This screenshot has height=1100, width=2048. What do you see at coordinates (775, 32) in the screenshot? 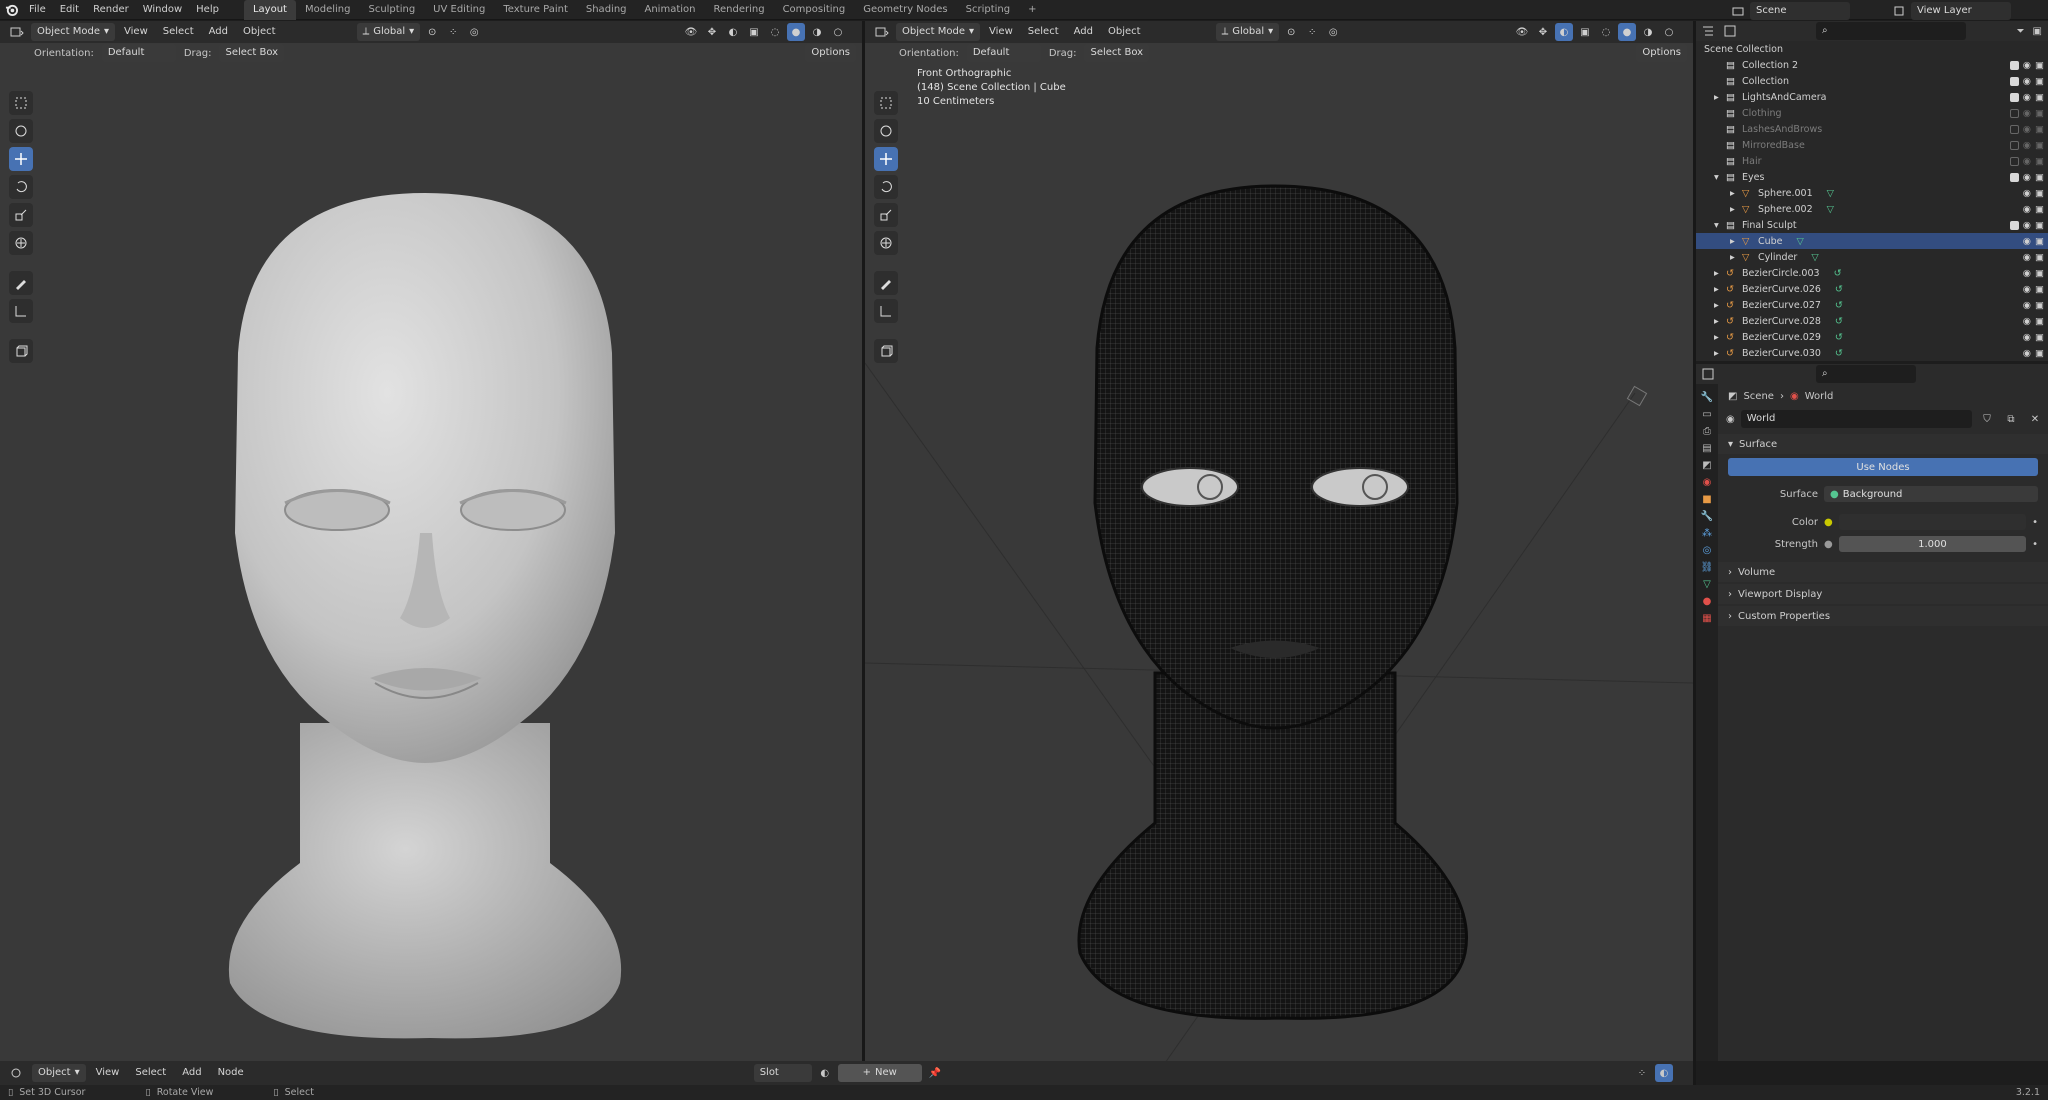
I see `wireframe-shading-icon: ◌` at bounding box center [775, 32].